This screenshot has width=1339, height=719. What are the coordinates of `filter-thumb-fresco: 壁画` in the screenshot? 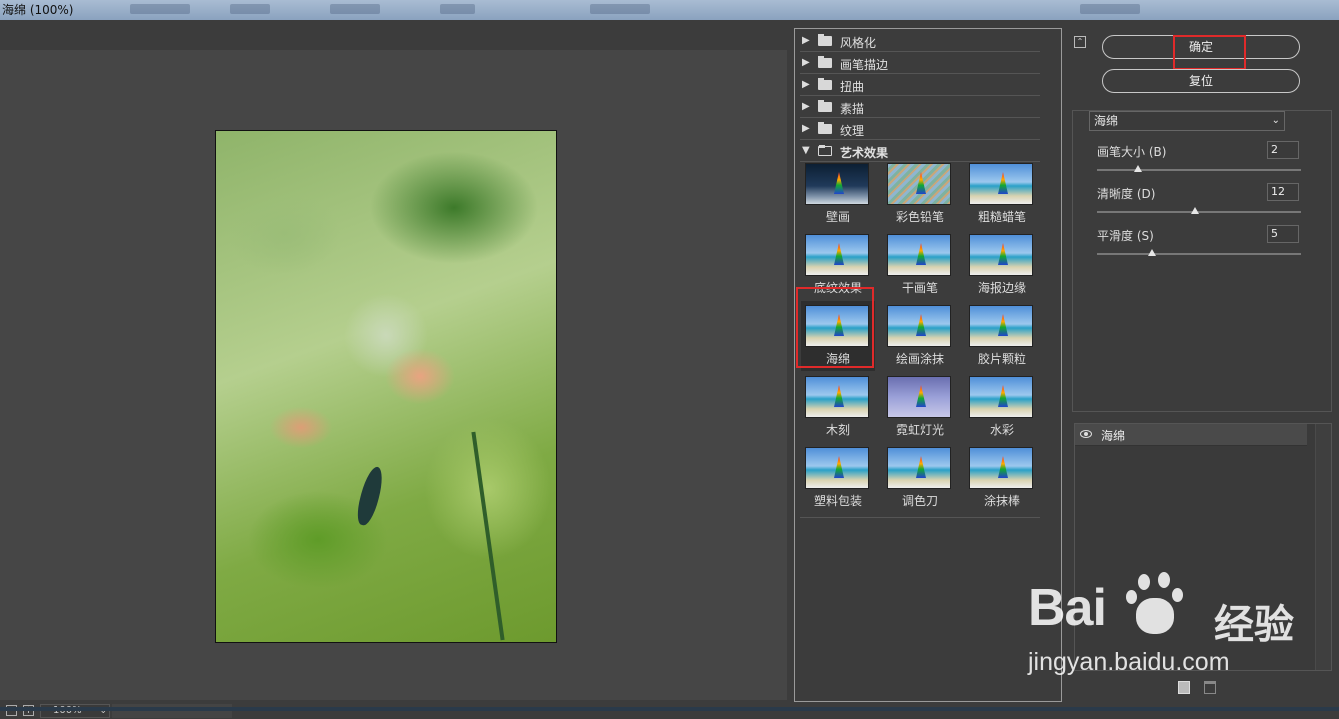 It's located at (838, 194).